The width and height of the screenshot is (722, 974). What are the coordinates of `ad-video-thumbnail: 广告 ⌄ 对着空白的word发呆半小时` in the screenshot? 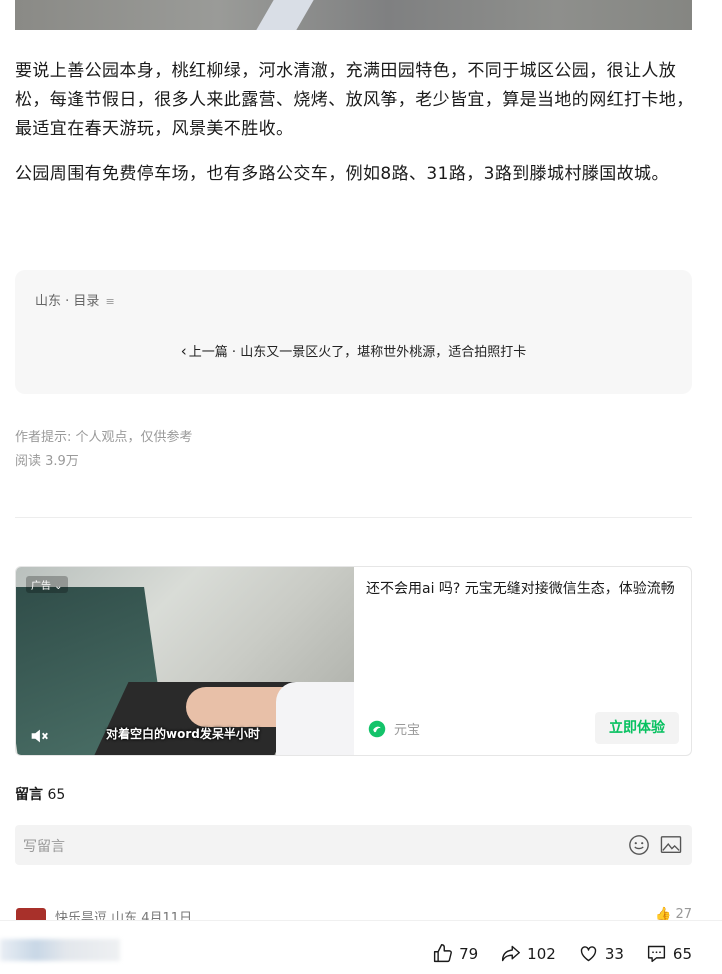 It's located at (185, 661).